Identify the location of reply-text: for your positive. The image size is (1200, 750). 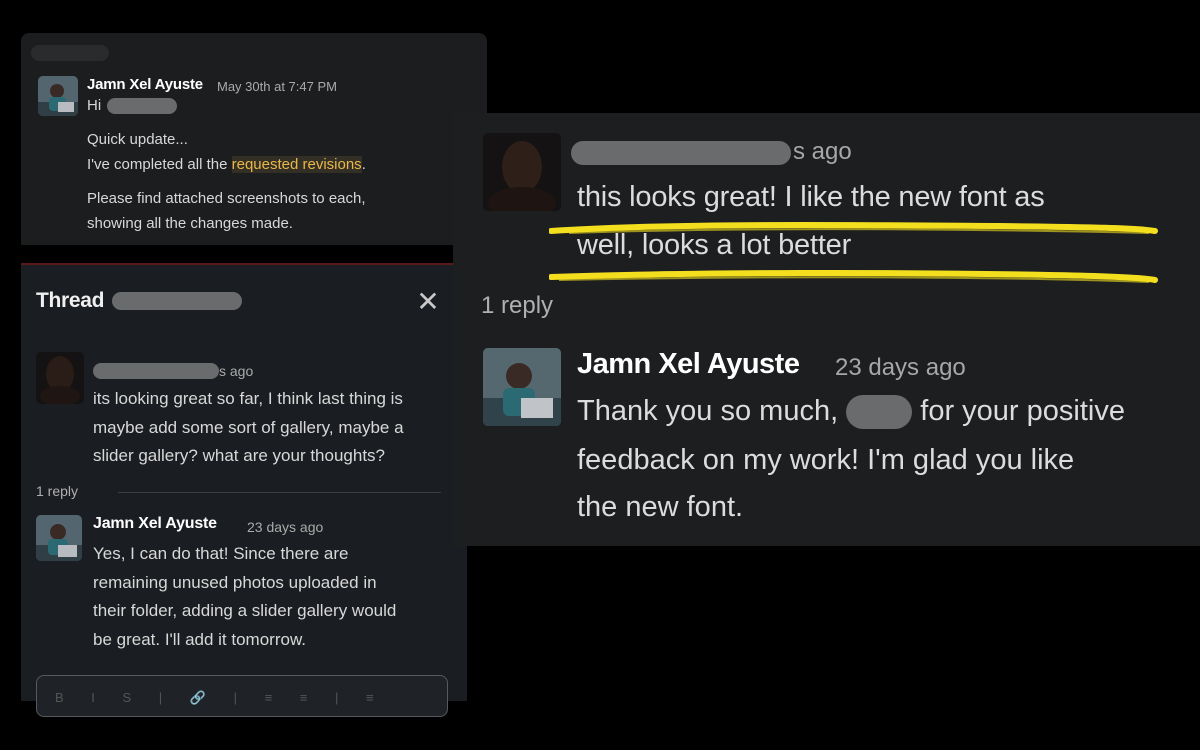
(1022, 411).